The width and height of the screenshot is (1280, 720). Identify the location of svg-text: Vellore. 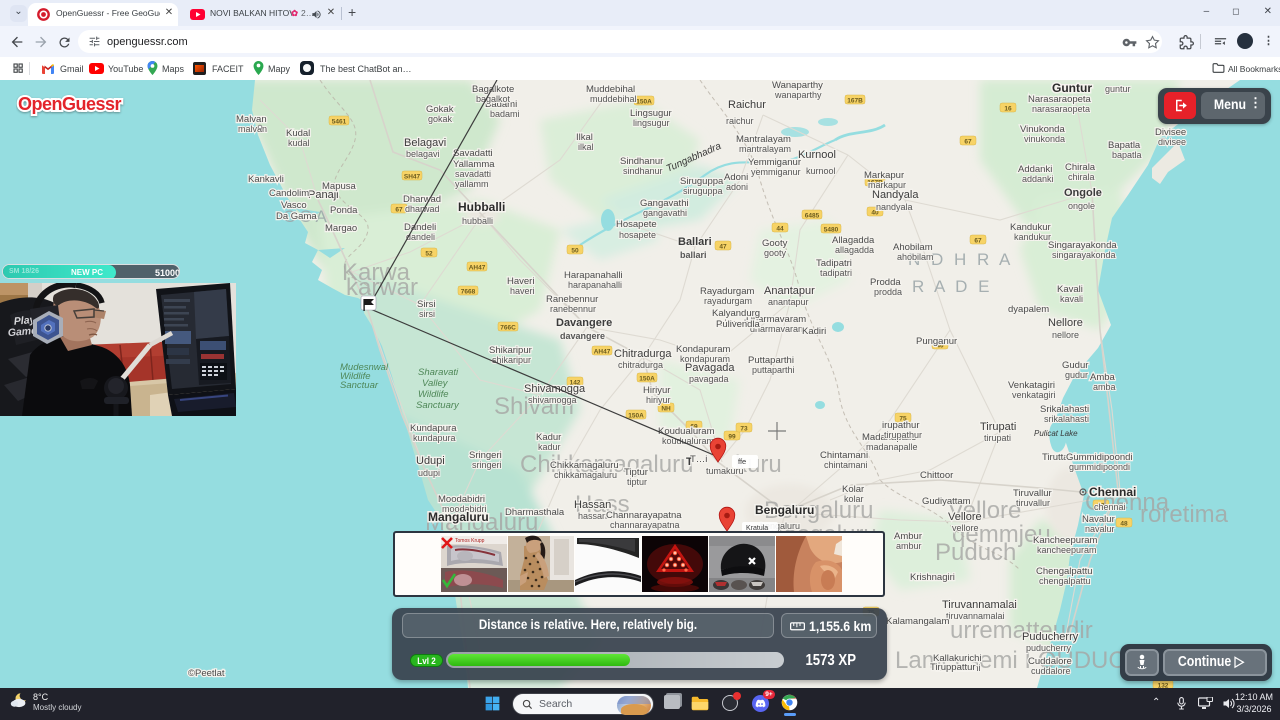
(965, 517).